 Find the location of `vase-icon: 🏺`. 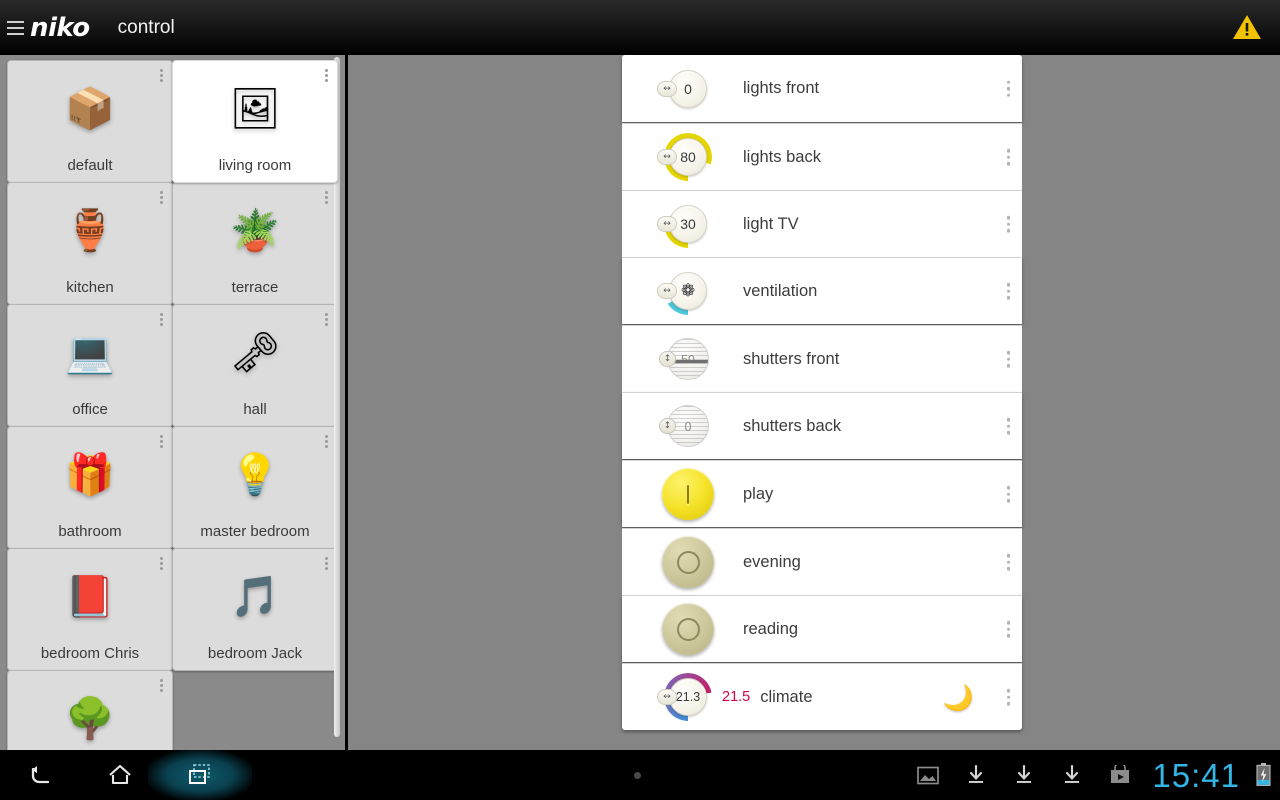

vase-icon: 🏺 is located at coordinates (90, 231).